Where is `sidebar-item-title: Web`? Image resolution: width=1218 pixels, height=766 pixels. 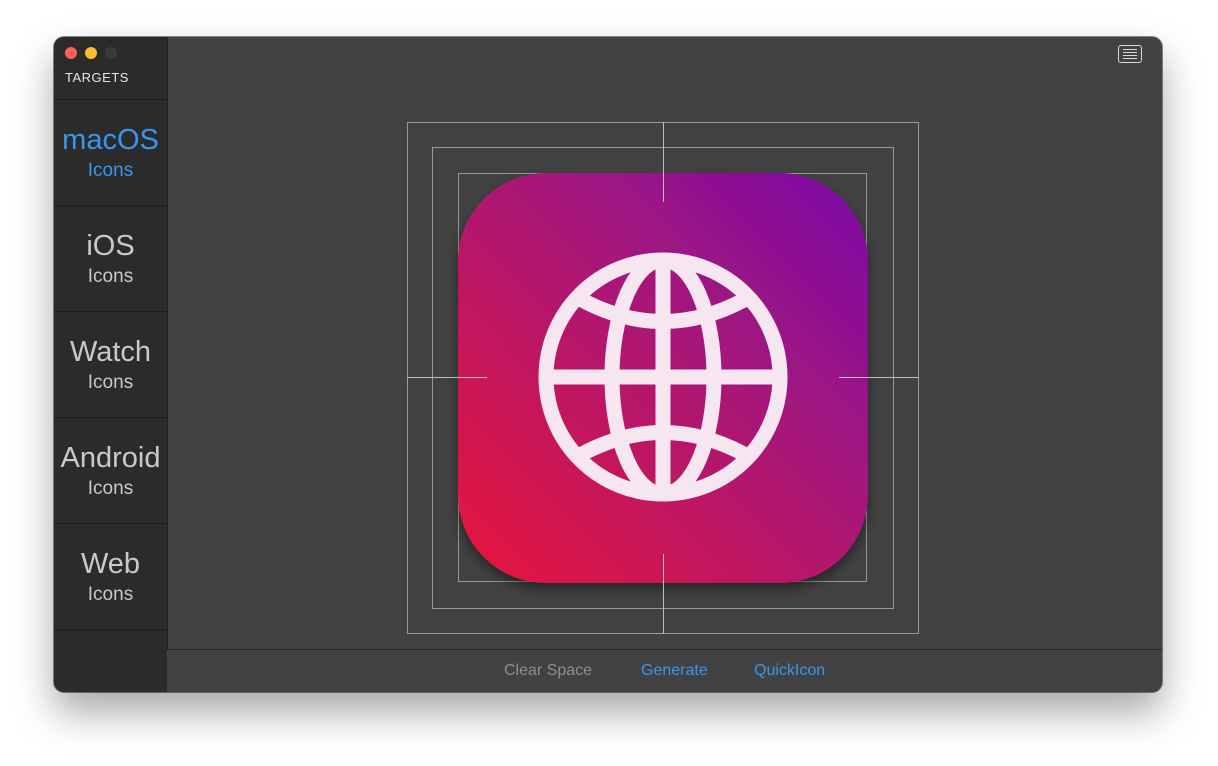 sidebar-item-title: Web is located at coordinates (110, 563).